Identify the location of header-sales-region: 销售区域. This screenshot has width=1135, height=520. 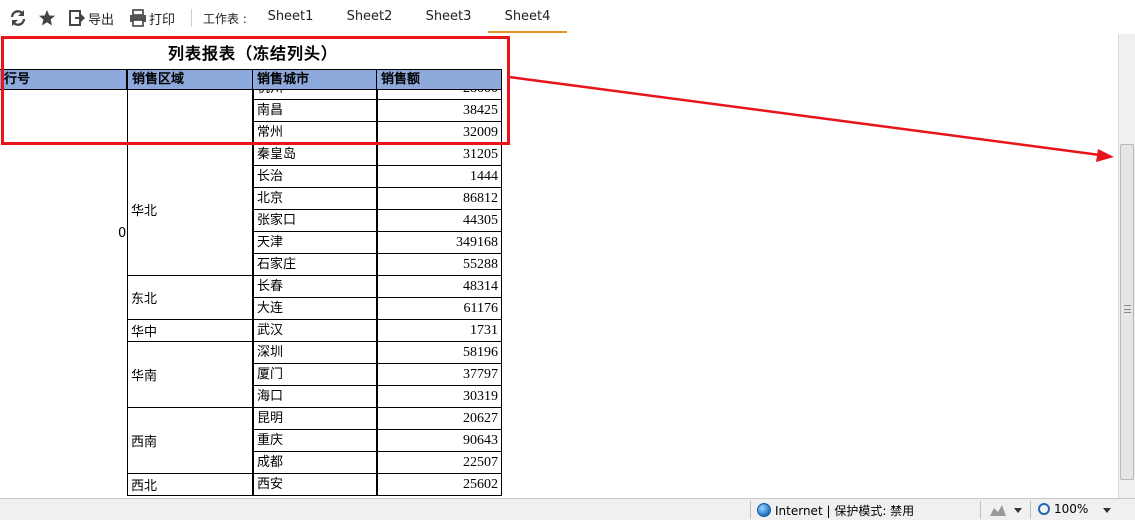
(190, 79).